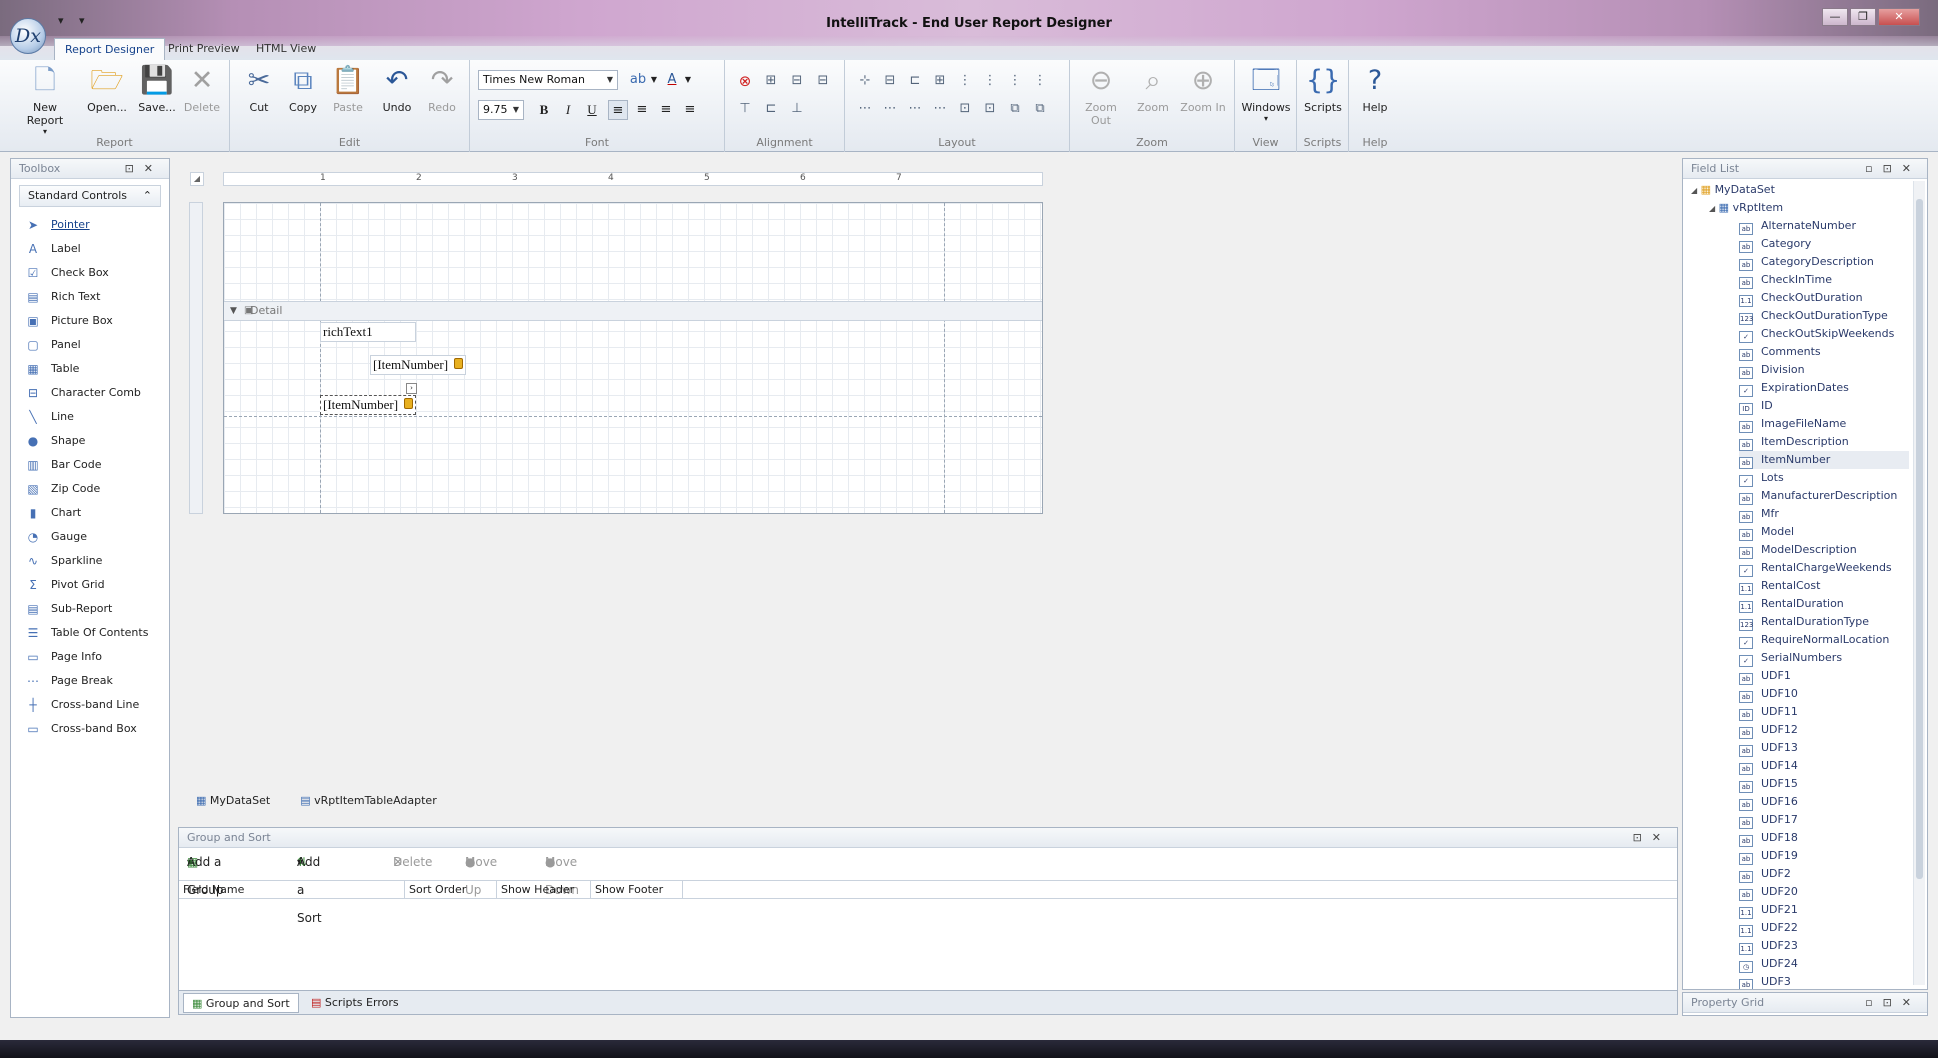  Describe the element at coordinates (1824, 460) in the screenshot. I see `field-item: ab ItemNumber` at that location.